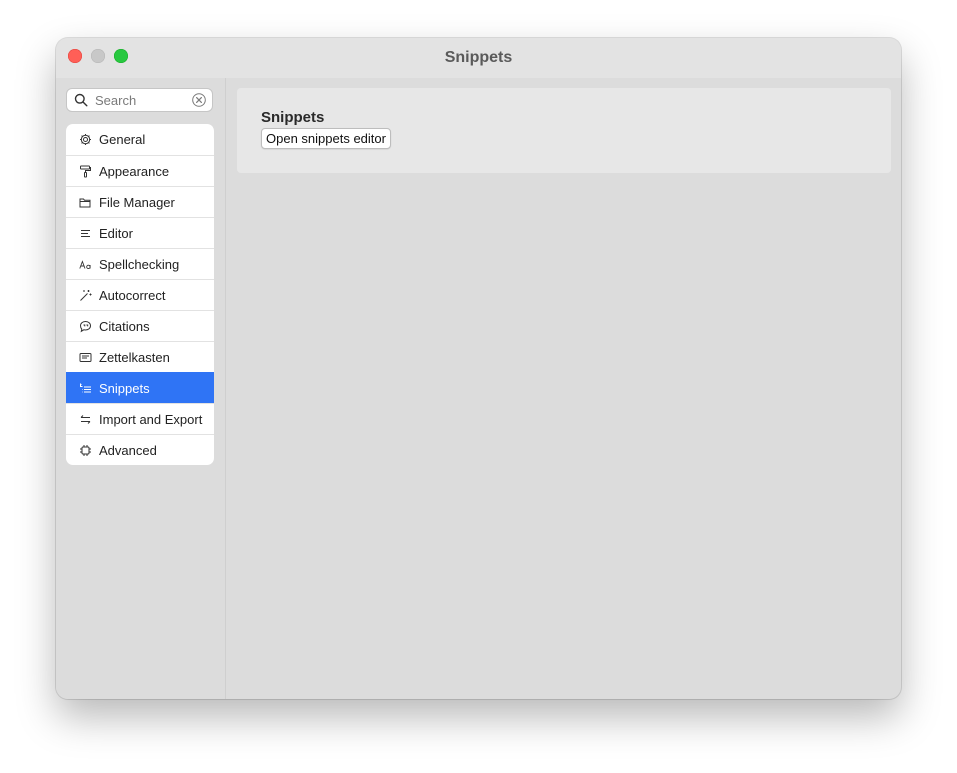 Image resolution: width=957 pixels, height=773 pixels. I want to click on sidebar-item-zettelkasten: Zettelkasten, so click(140, 356).